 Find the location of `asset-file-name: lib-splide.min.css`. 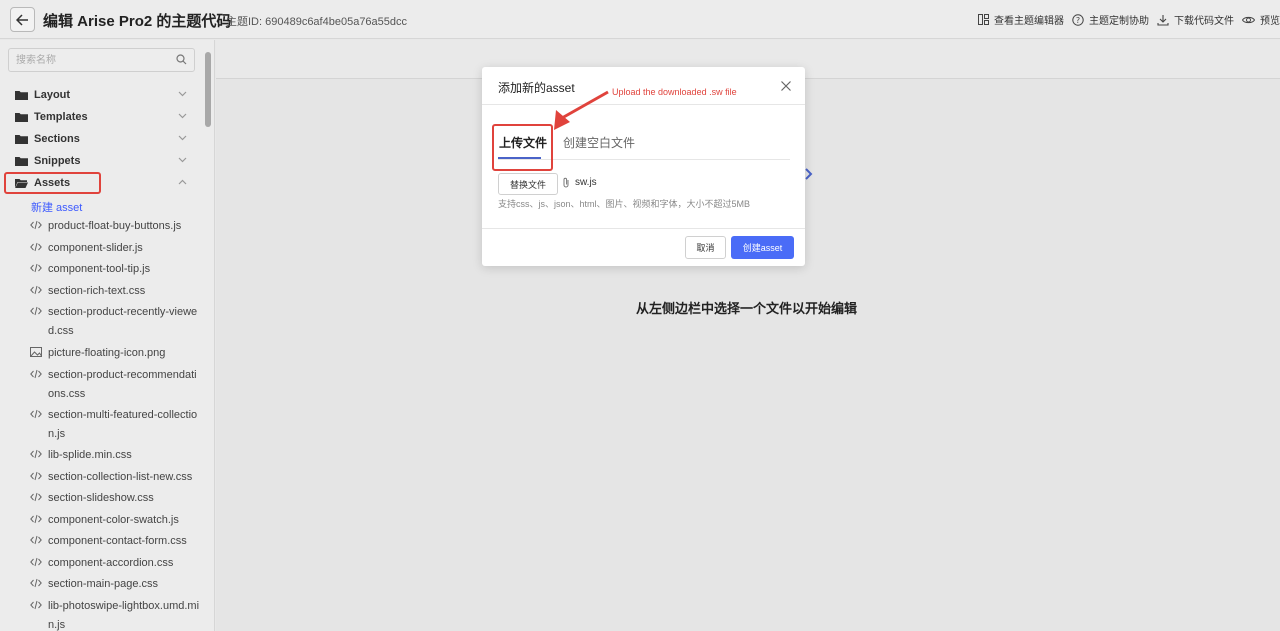

asset-file-name: lib-splide.min.css is located at coordinates (90, 455).